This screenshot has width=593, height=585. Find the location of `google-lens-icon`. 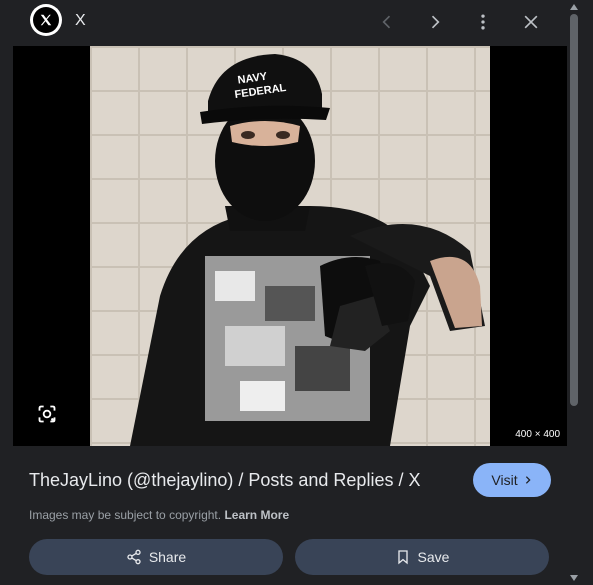

google-lens-icon is located at coordinates (47, 414).